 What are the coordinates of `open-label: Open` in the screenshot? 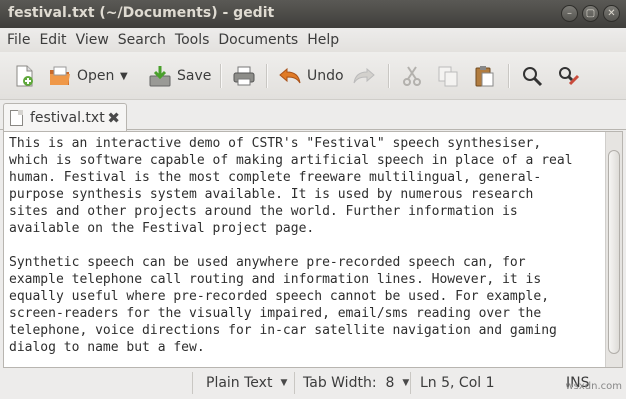 It's located at (96, 76).